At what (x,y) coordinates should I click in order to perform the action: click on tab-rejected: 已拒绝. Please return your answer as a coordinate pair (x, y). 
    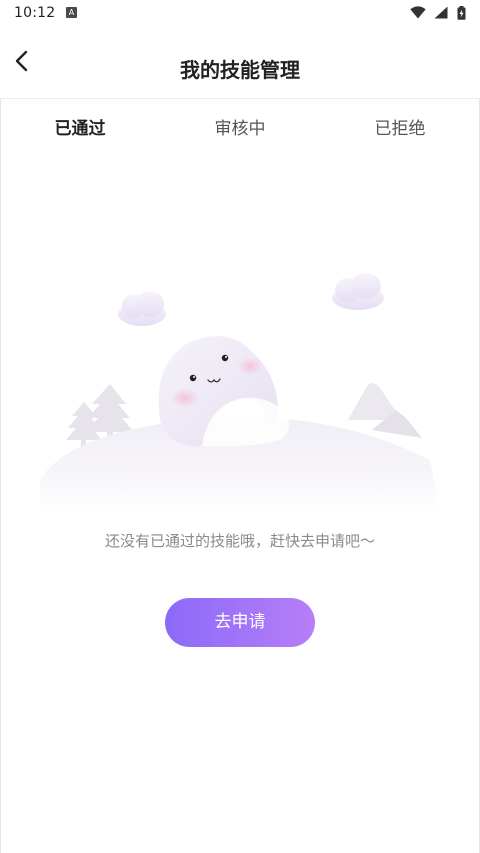
    Looking at the image, I should click on (400, 129).